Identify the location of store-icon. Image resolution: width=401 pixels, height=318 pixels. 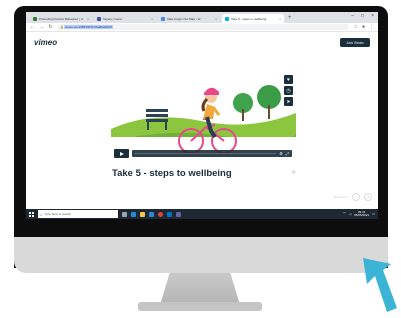
(151, 214).